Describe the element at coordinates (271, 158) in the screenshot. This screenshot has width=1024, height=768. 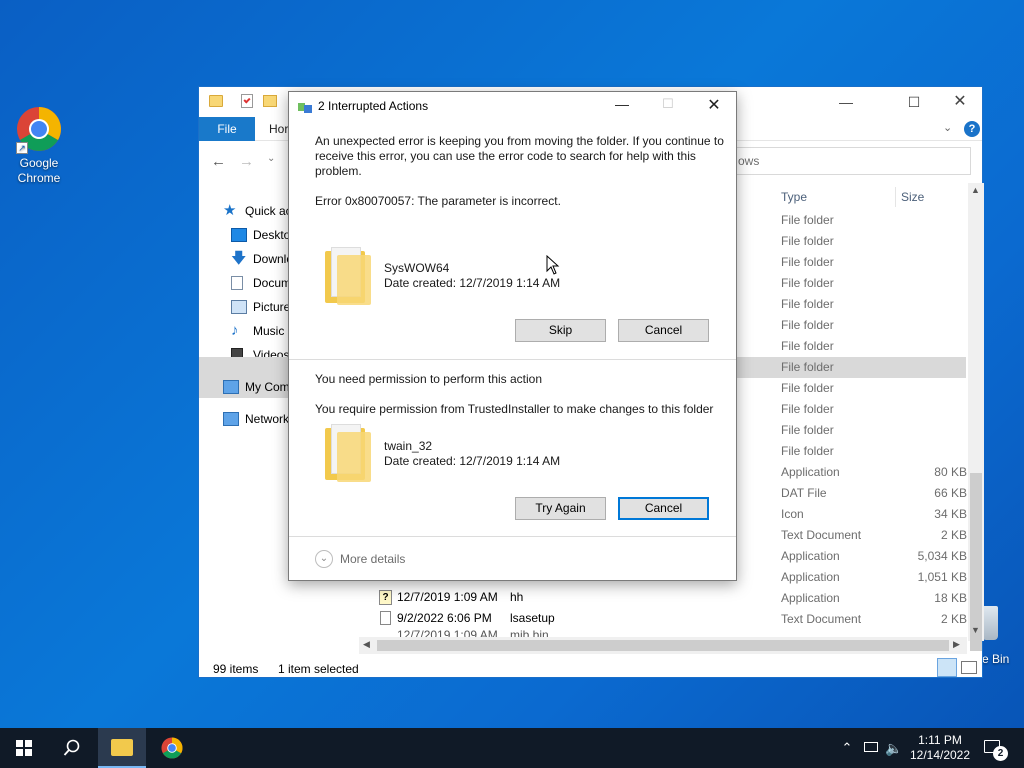
I see `recent-locations-icon: ⌄` at that location.